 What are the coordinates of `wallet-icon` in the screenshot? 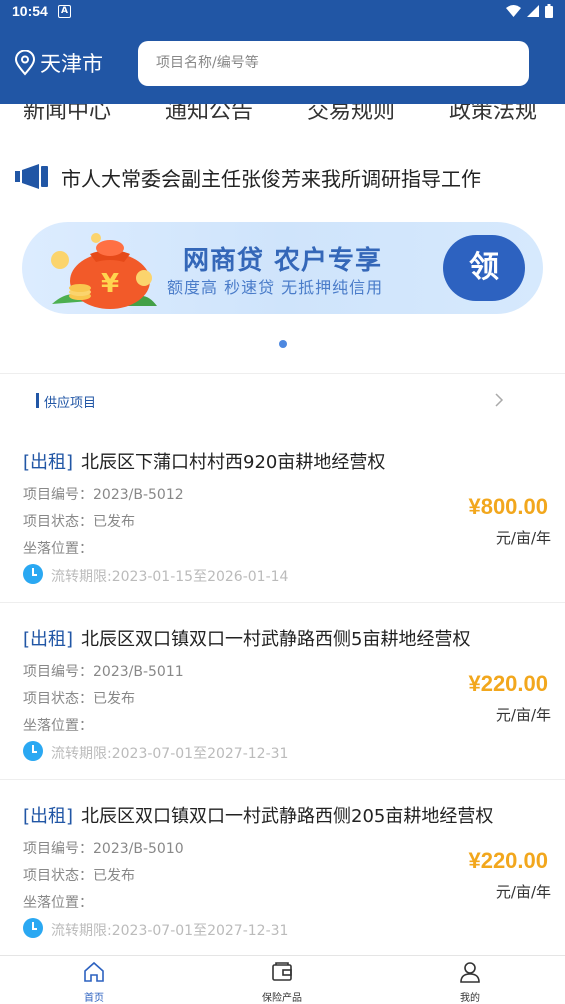 It's located at (282, 971).